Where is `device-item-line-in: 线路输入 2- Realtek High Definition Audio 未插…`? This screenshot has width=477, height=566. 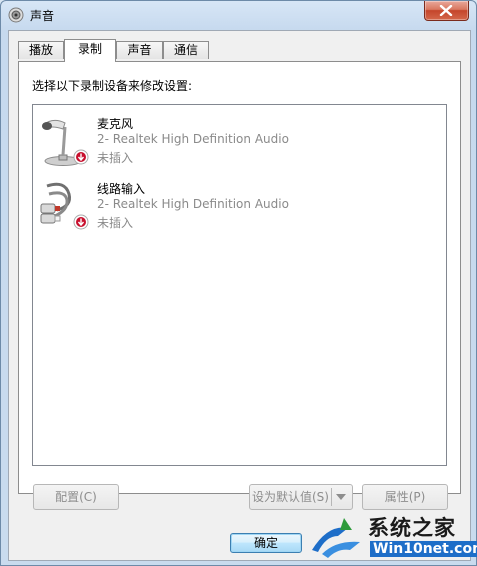
device-item-line-in: 线路输入 2- Realtek High Definition Audio 未插… is located at coordinates (239, 209).